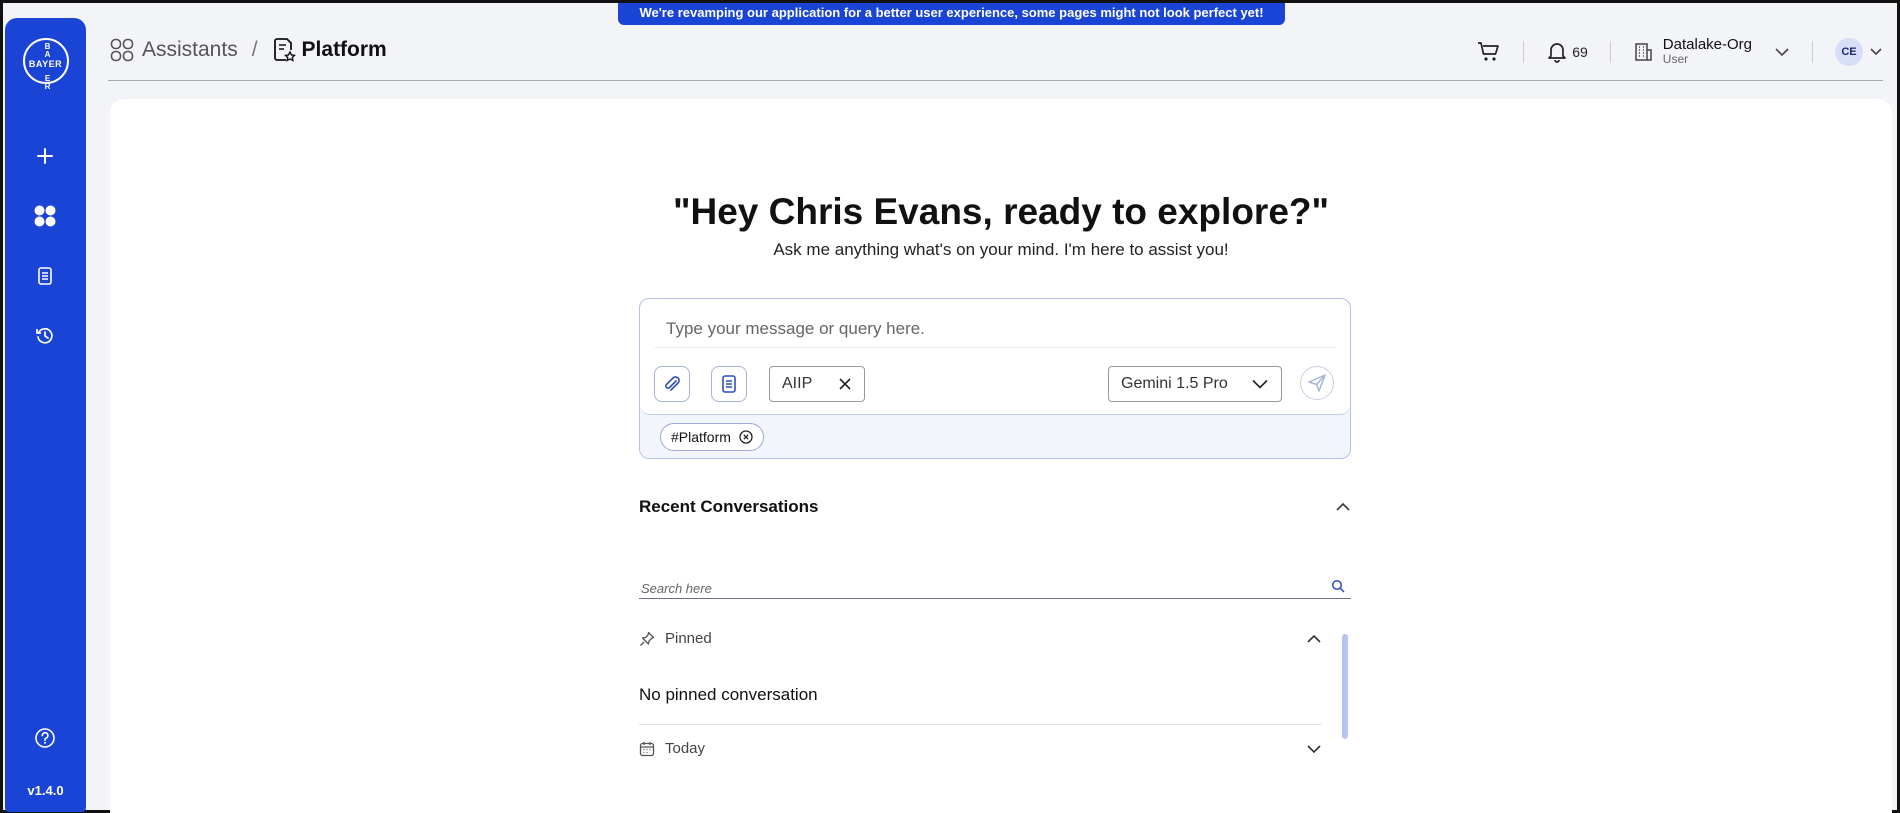 This screenshot has height=813, width=1900. I want to click on recent-conversations-header: Recent Conversations, so click(995, 507).